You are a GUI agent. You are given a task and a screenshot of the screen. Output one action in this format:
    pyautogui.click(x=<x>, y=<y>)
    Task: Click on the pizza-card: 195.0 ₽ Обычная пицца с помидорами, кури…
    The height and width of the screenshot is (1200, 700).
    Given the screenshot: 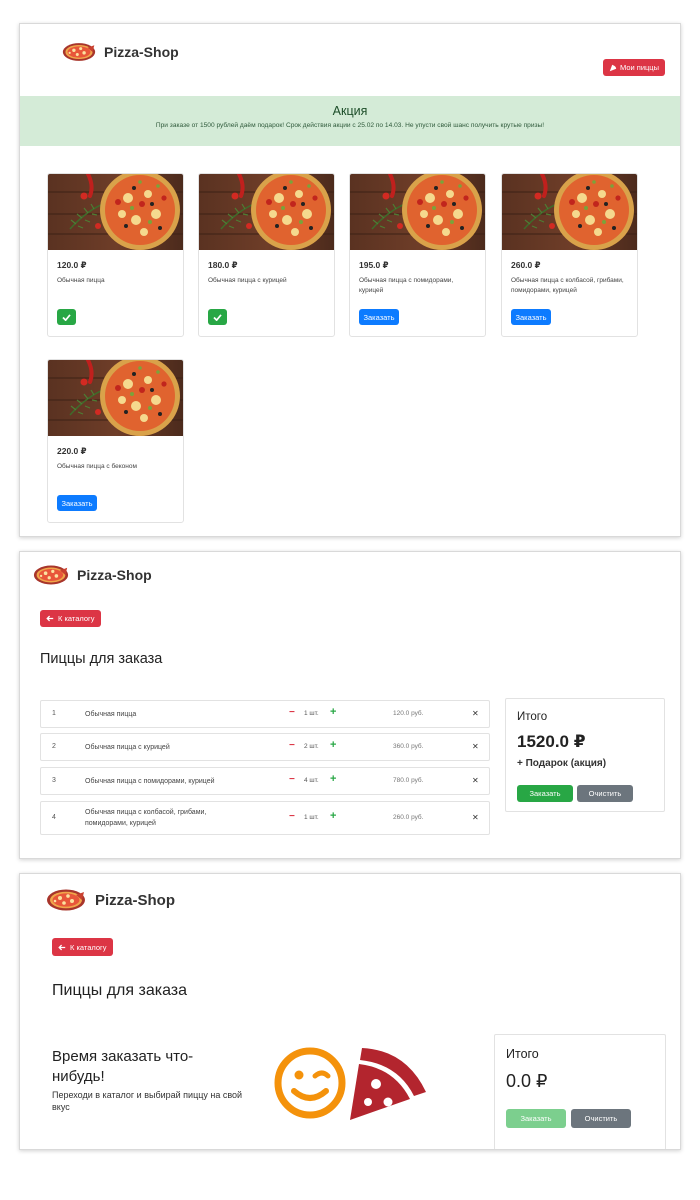 What is the action you would take?
    pyautogui.click(x=417, y=255)
    